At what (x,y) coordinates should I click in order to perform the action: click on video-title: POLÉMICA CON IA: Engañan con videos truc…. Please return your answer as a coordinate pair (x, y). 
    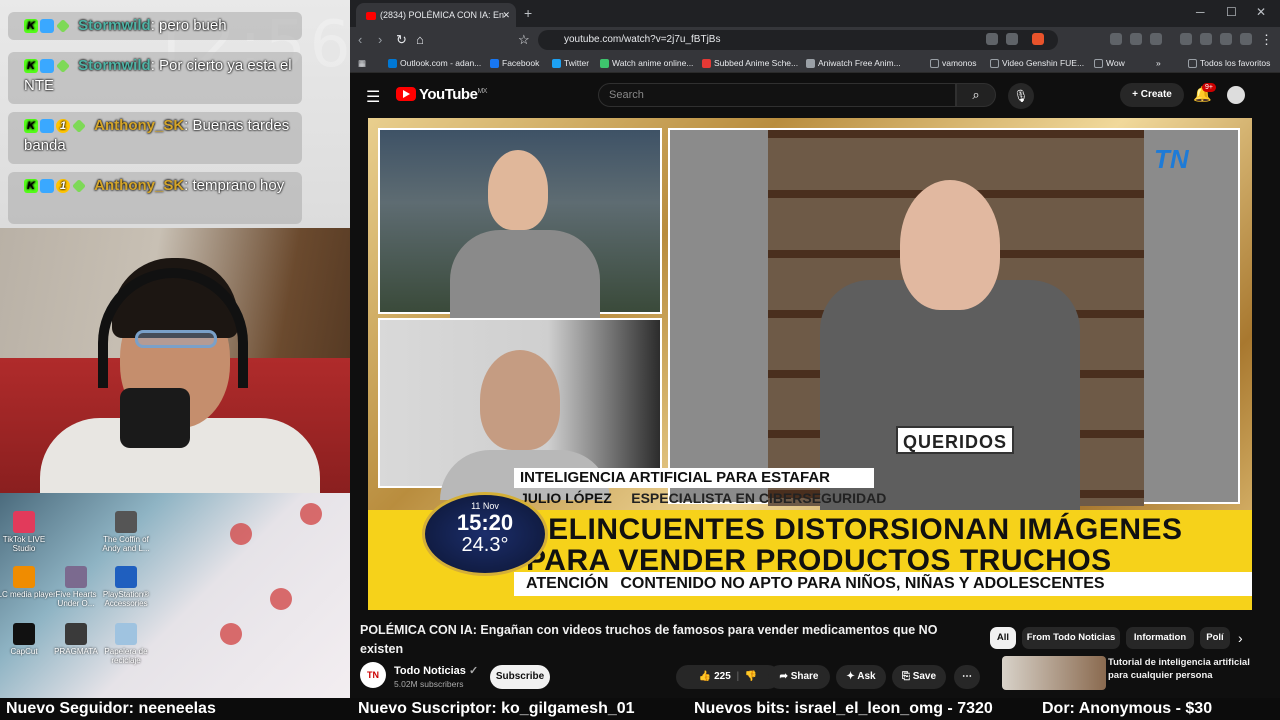
    Looking at the image, I should click on (649, 639).